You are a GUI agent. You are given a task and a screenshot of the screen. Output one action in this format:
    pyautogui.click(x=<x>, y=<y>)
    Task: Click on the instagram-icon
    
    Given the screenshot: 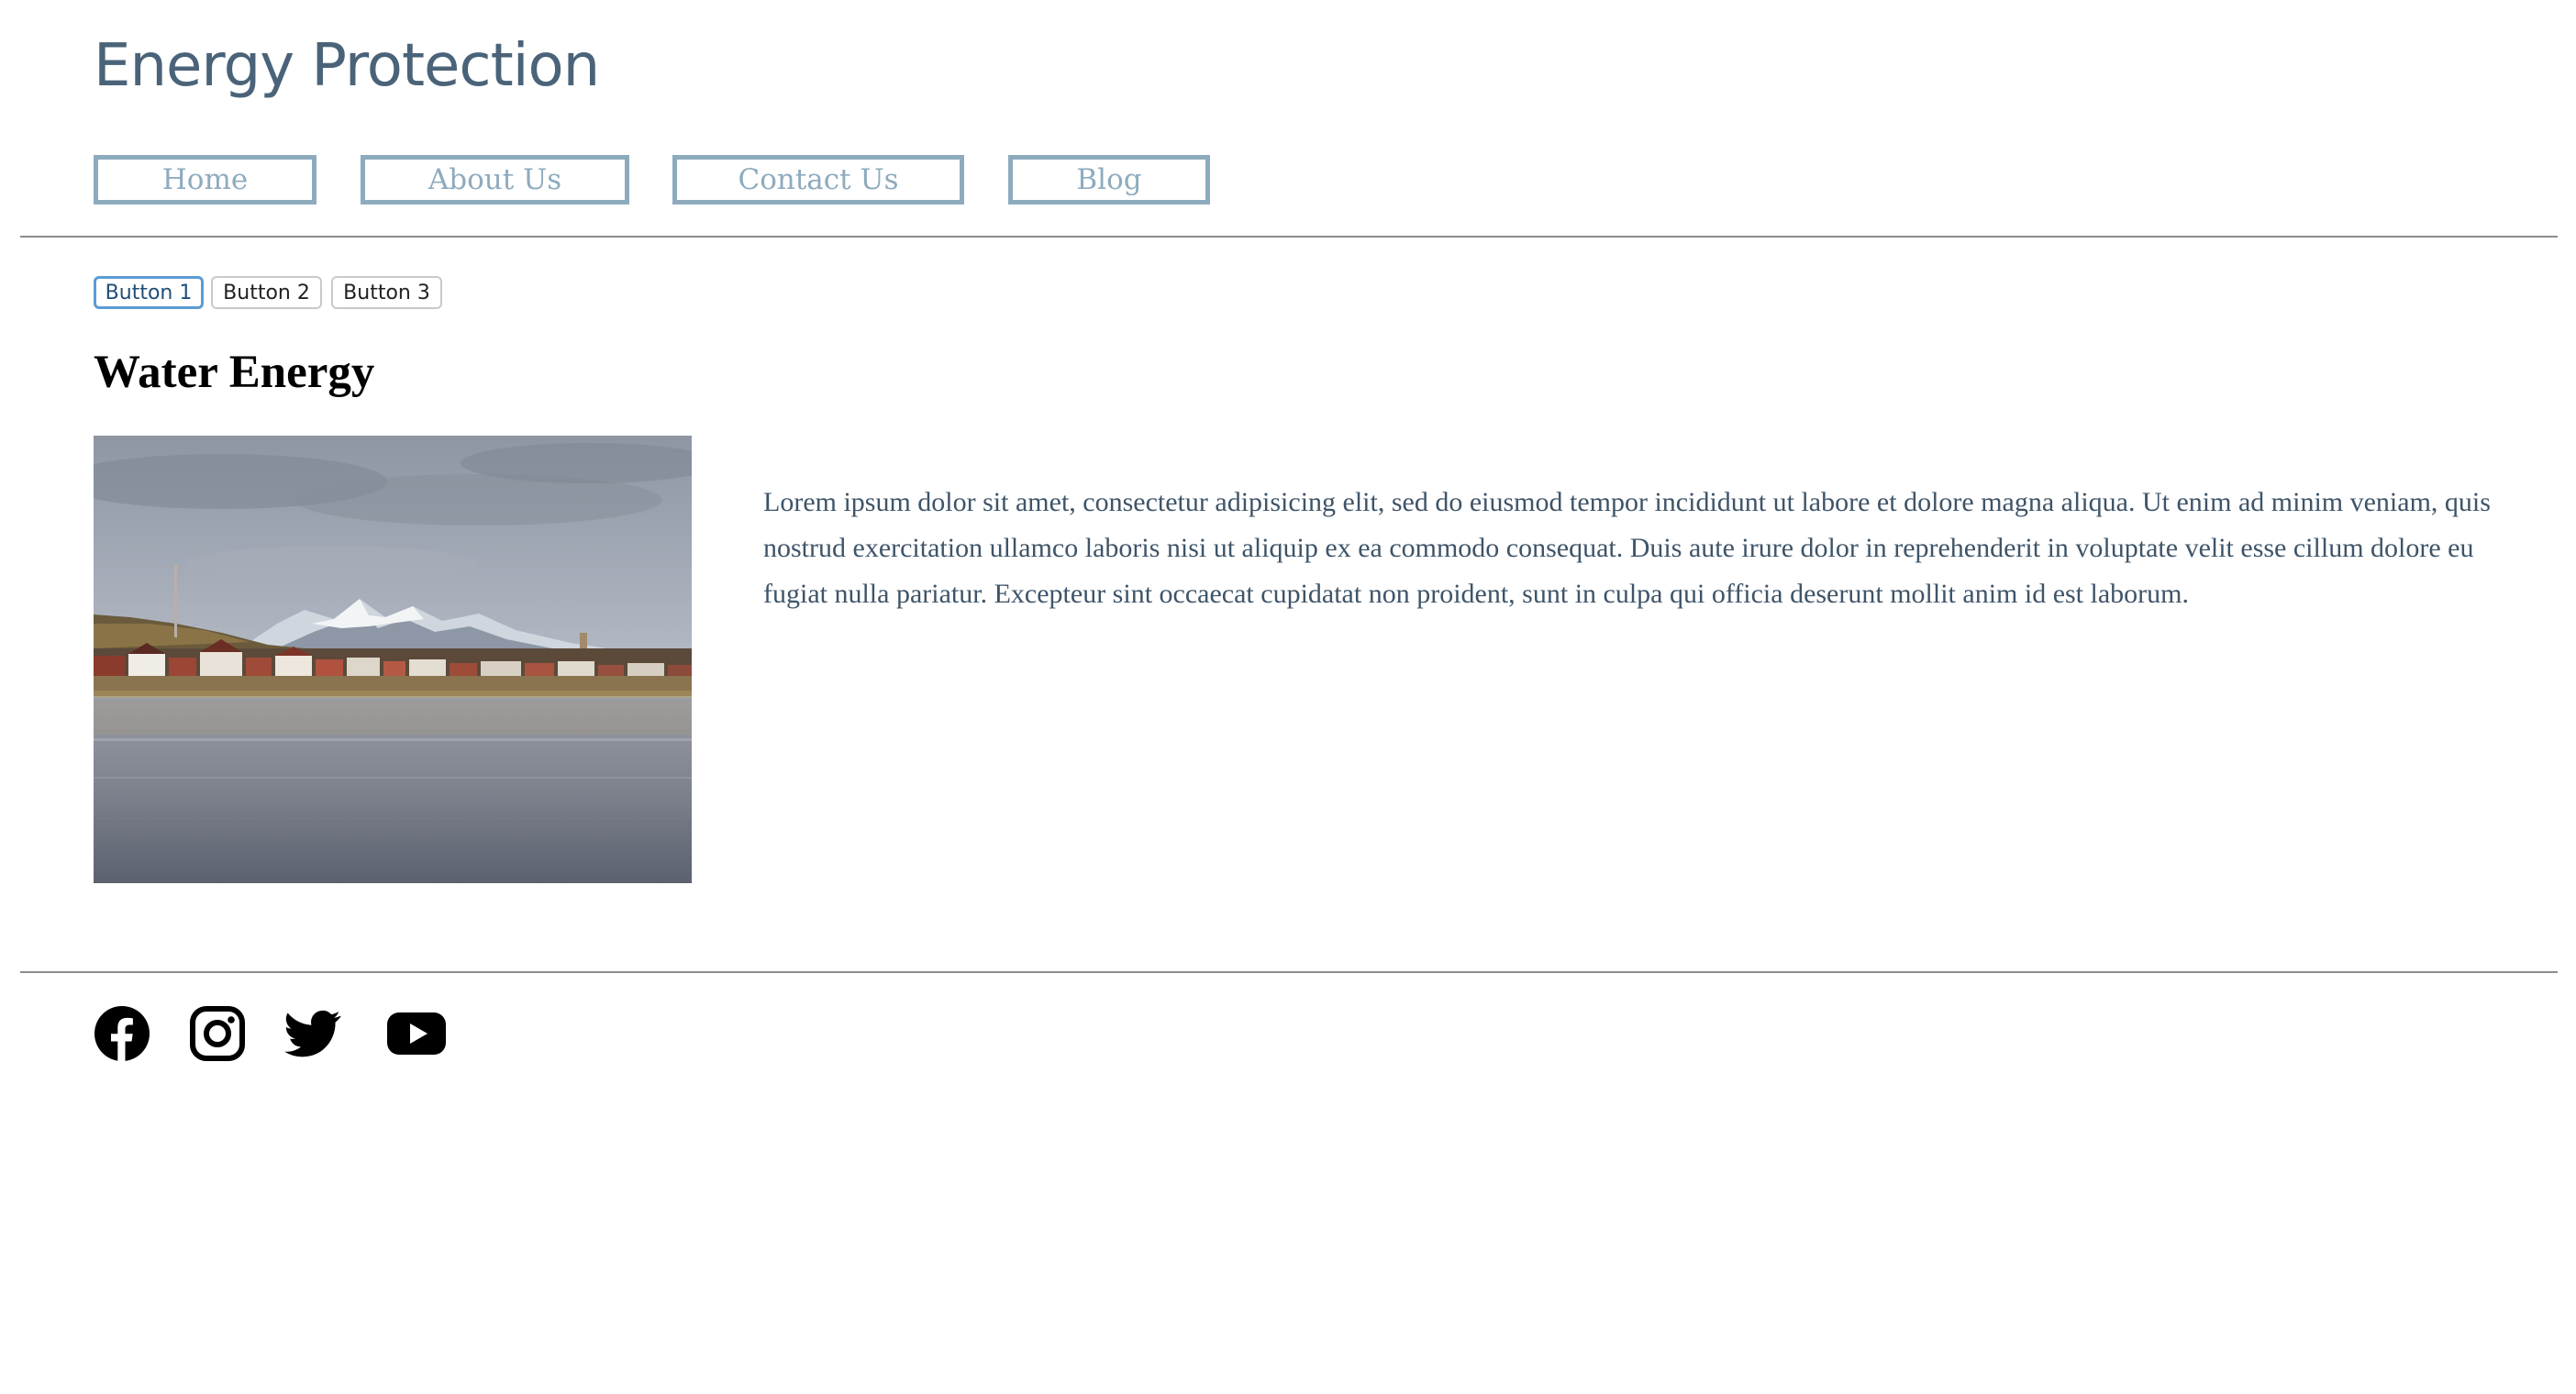 What is the action you would take?
    pyautogui.click(x=217, y=1033)
    